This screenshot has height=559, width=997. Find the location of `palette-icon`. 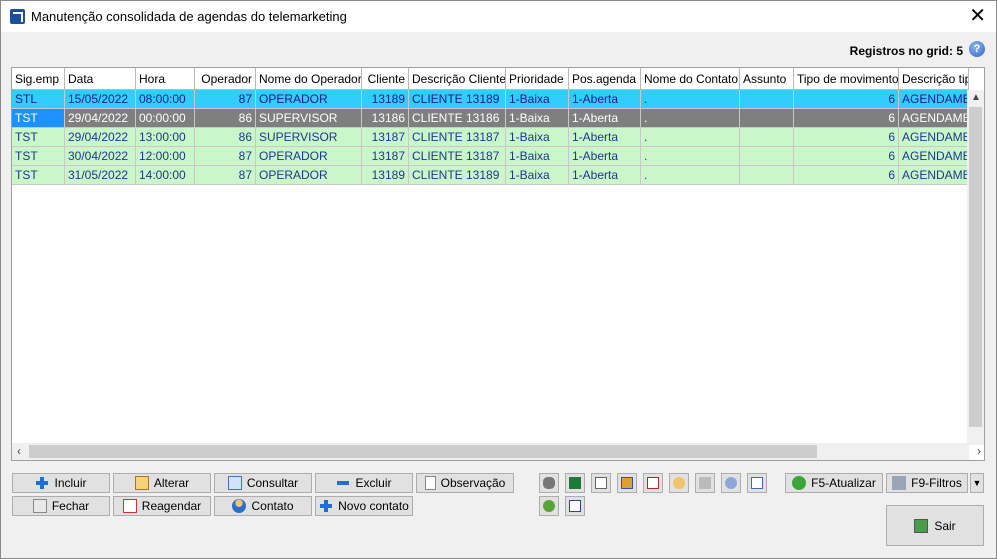

palette-icon is located at coordinates (679, 483).